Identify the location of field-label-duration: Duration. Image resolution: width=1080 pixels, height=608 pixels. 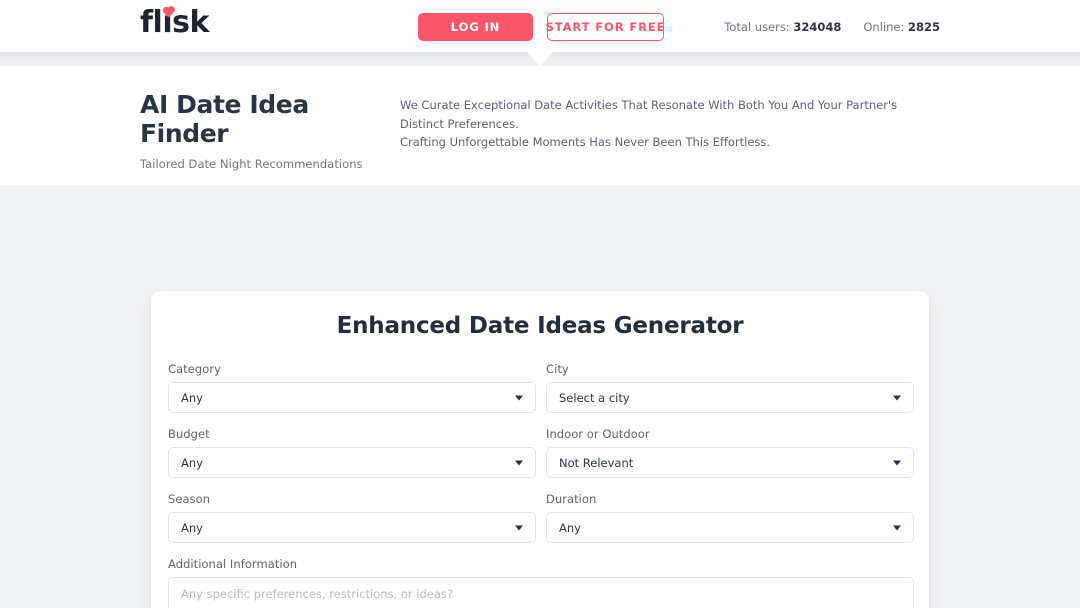
(571, 499).